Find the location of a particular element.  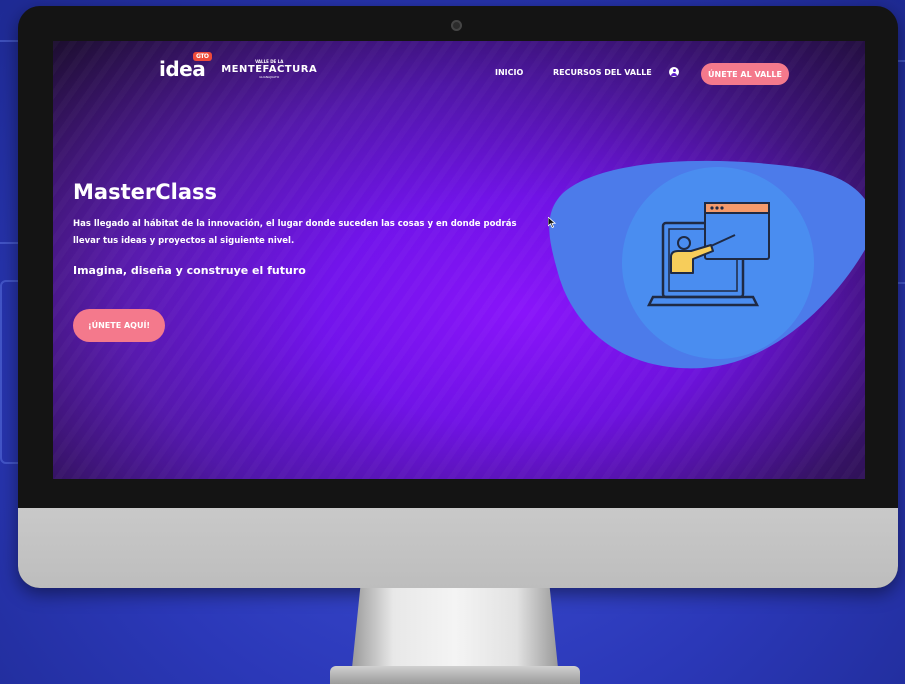

join-valle-button: ÚNETE AL VALLE is located at coordinates (745, 74).